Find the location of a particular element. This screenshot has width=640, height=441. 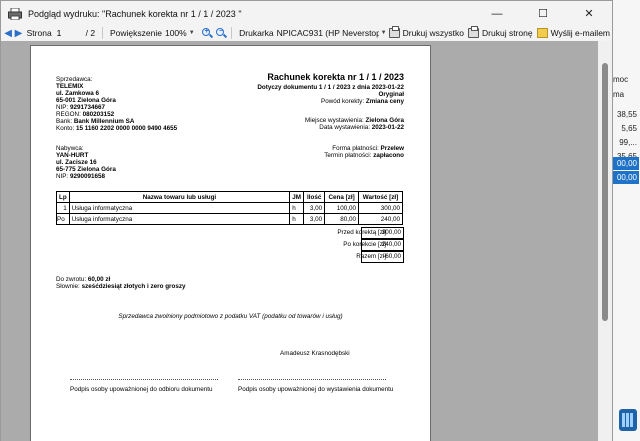

correction-reason: Powód korekty: Zmiana ceny is located at coordinates (362, 101).